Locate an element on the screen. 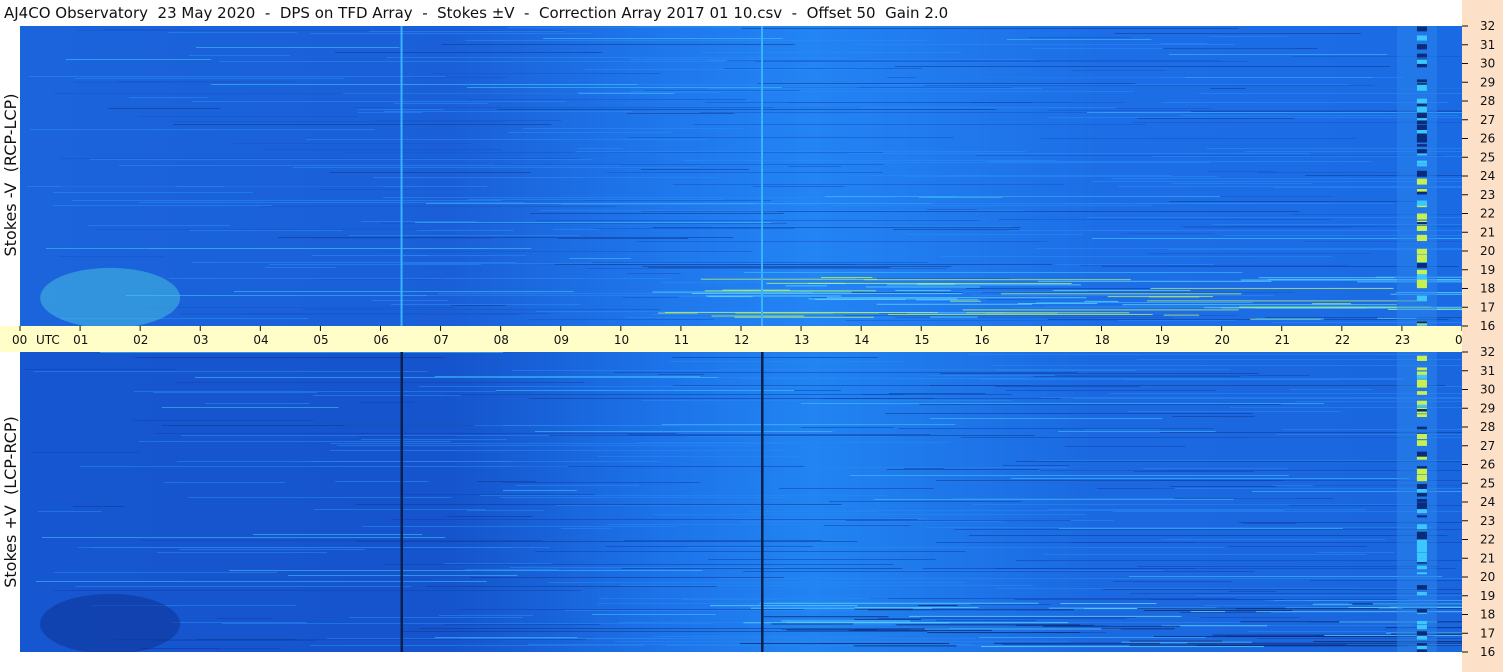  time-tick-label: 12 is located at coordinates (741, 340).